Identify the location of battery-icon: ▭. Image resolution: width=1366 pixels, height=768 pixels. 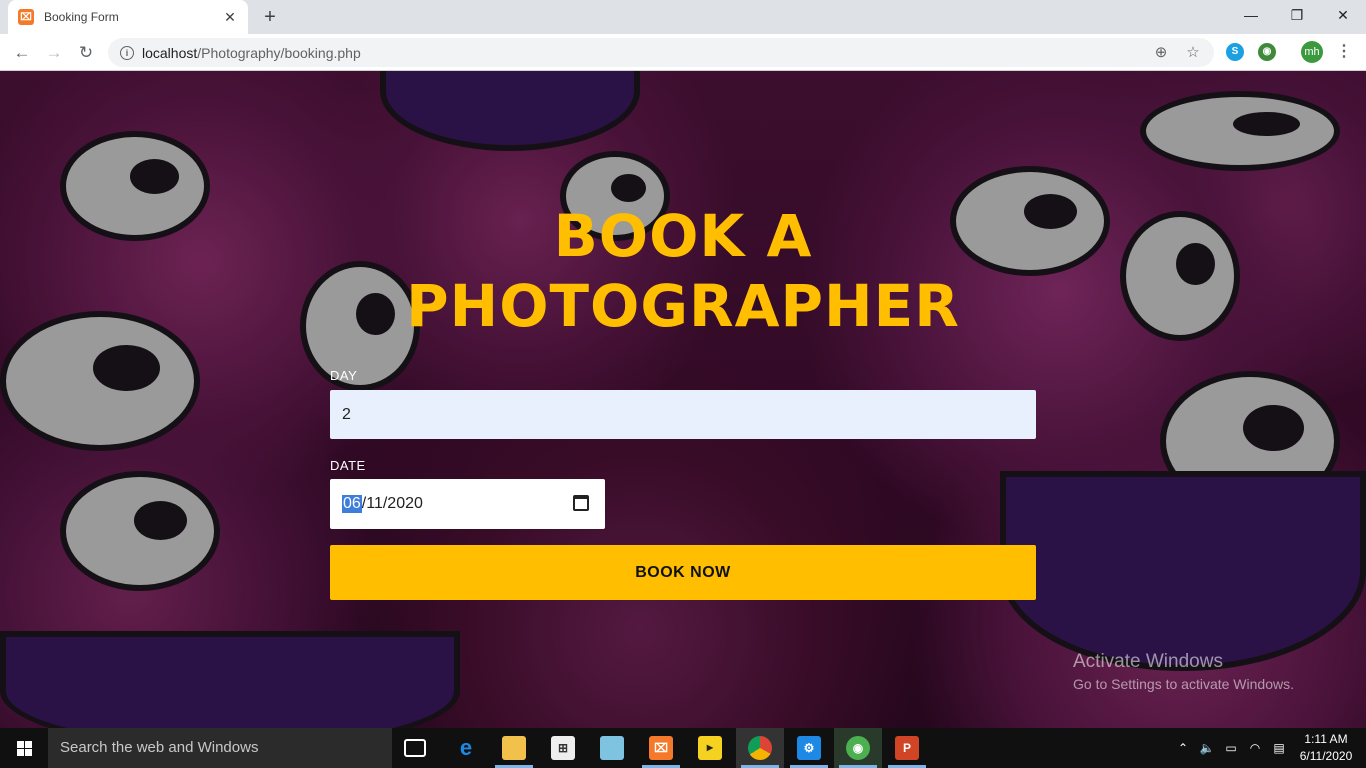
(1231, 748).